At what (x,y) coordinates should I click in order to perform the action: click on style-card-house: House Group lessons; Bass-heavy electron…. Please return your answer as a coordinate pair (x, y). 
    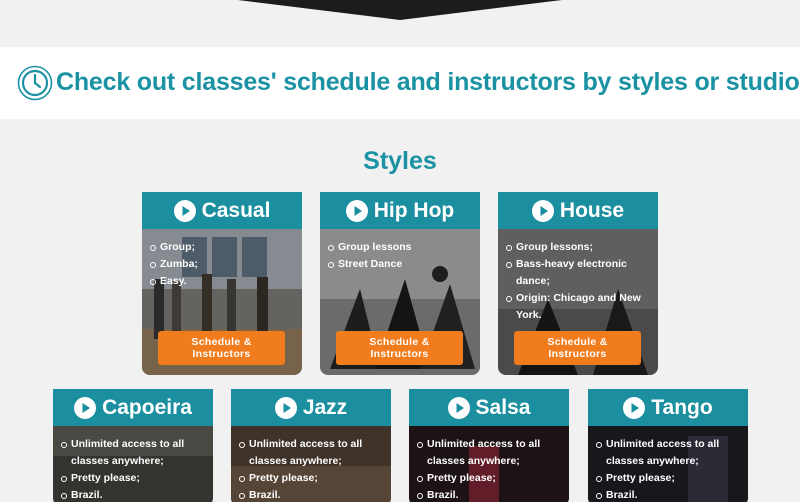
    Looking at the image, I should click on (578, 283).